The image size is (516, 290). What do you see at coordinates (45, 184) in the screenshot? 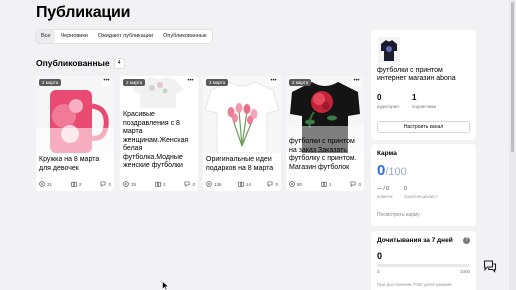
I see `views-stat: 31` at bounding box center [45, 184].